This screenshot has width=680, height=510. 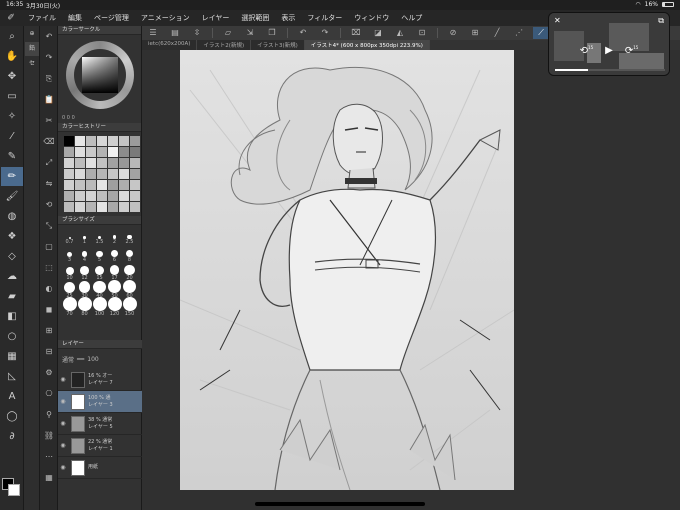 I want to click on clear-icon: ⌫, so click(x=49, y=142).